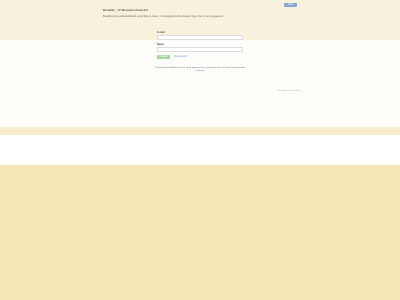 The height and width of the screenshot is (300, 400). I want to click on login-form: E-mail Naam Inloggen Wachtwoord?, so click(200, 45).